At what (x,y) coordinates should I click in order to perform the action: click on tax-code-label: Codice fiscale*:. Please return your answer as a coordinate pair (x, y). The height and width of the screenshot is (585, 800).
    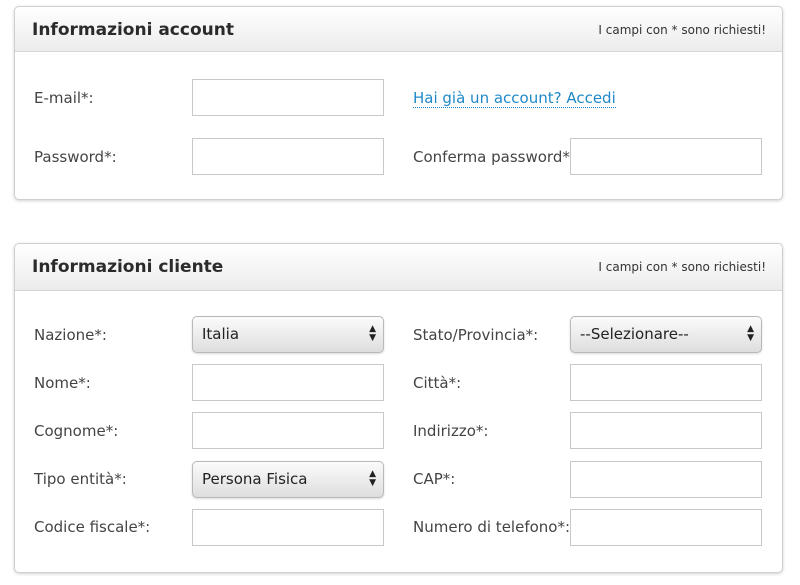
    Looking at the image, I should click on (92, 527).